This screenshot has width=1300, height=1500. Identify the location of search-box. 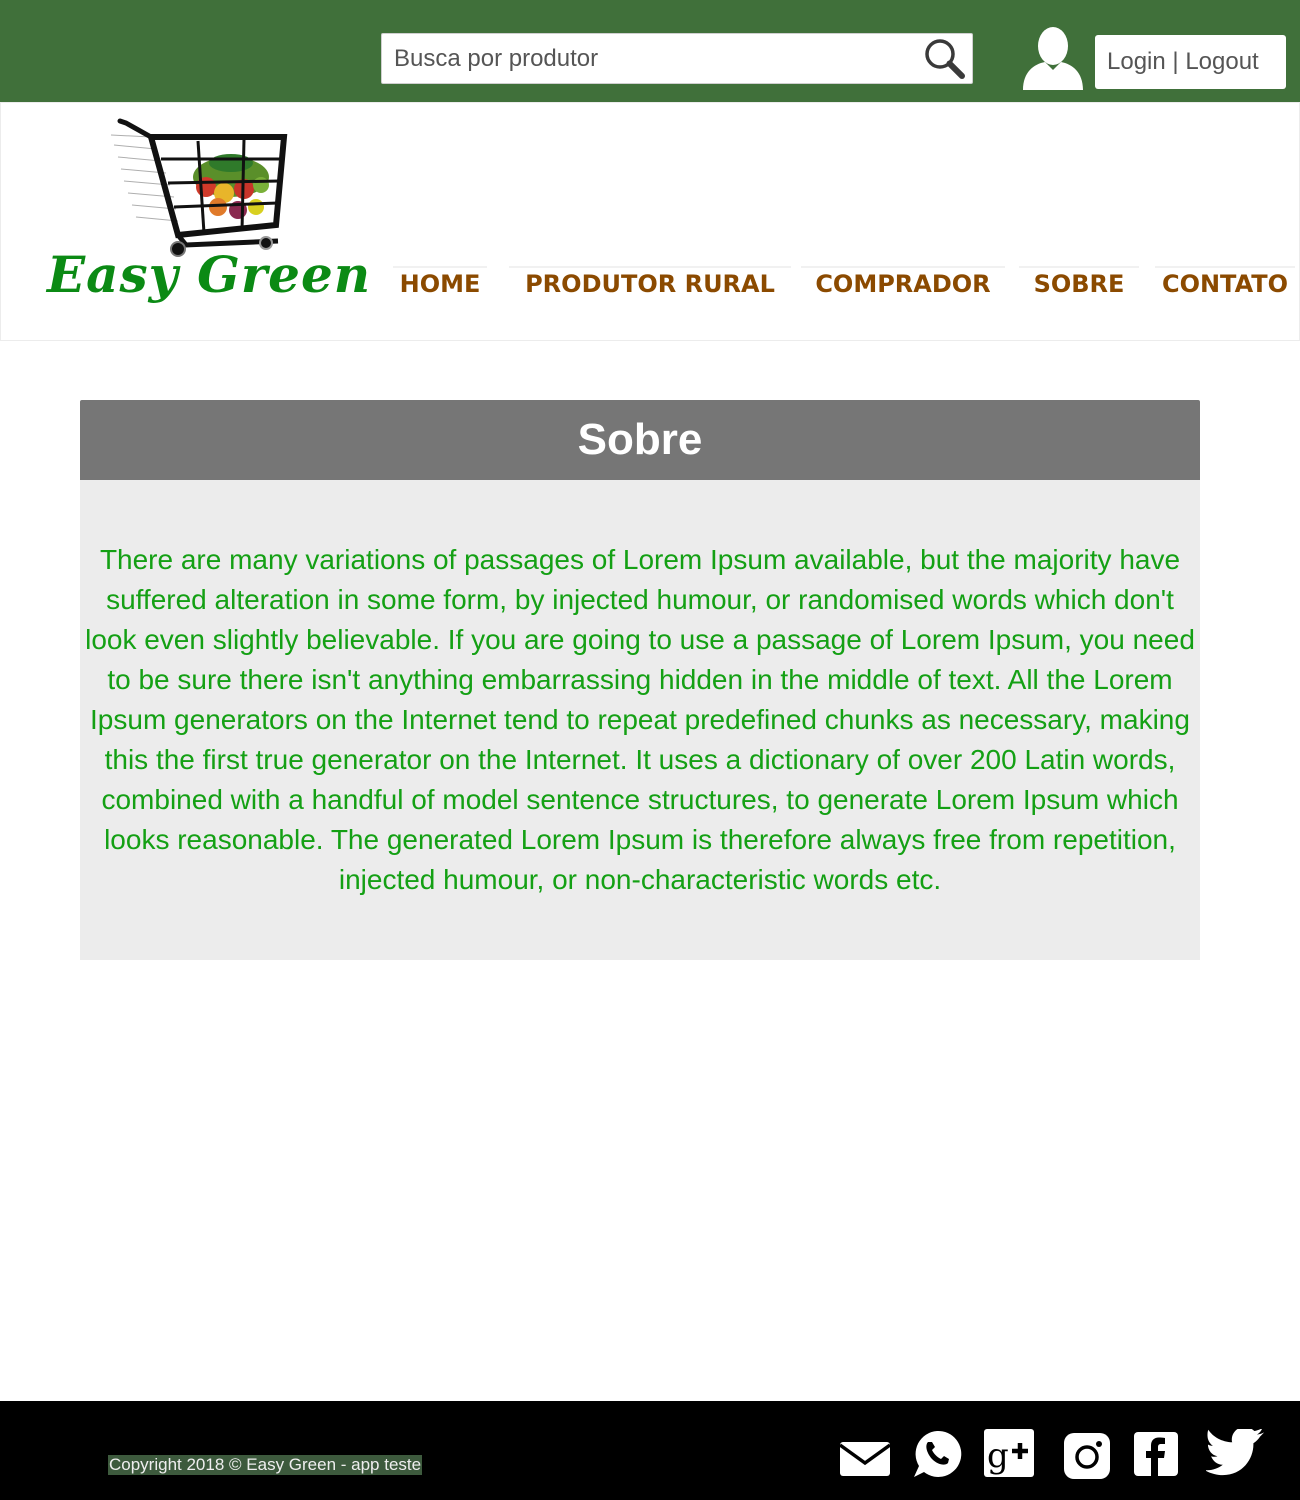
(677, 58).